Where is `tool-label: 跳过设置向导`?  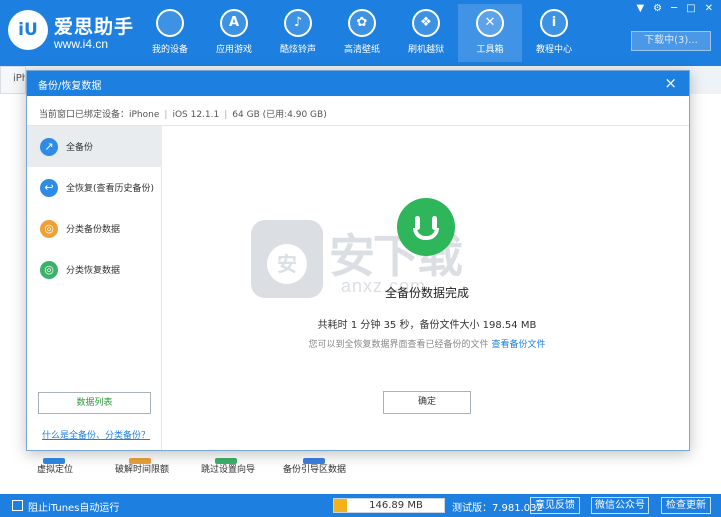
tool-label: 跳过设置向导 is located at coordinates (228, 470).